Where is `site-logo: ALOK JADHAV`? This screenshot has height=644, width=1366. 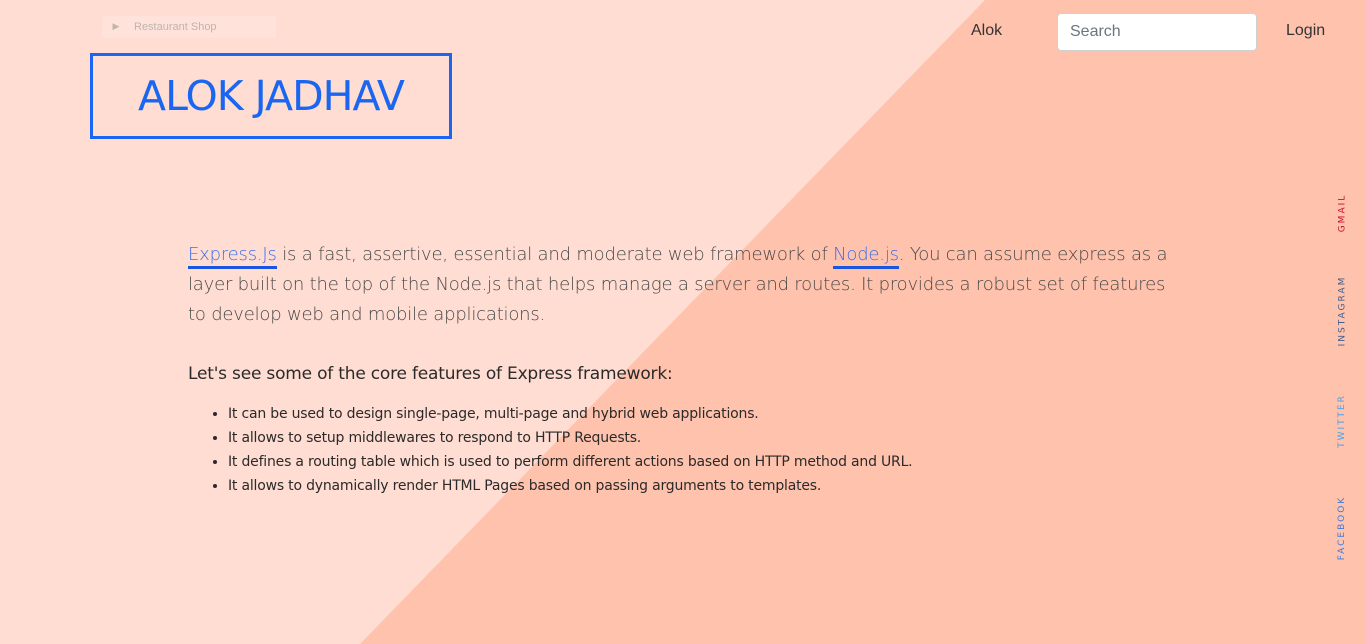 site-logo: ALOK JADHAV is located at coordinates (271, 96).